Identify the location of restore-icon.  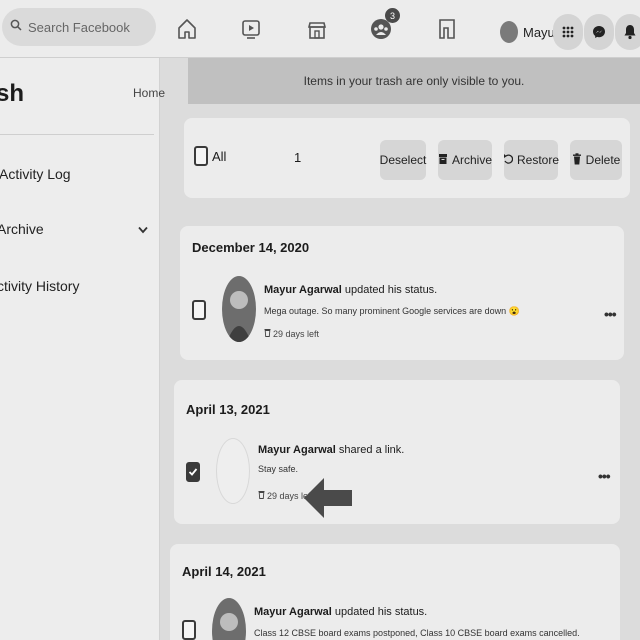
(508, 160).